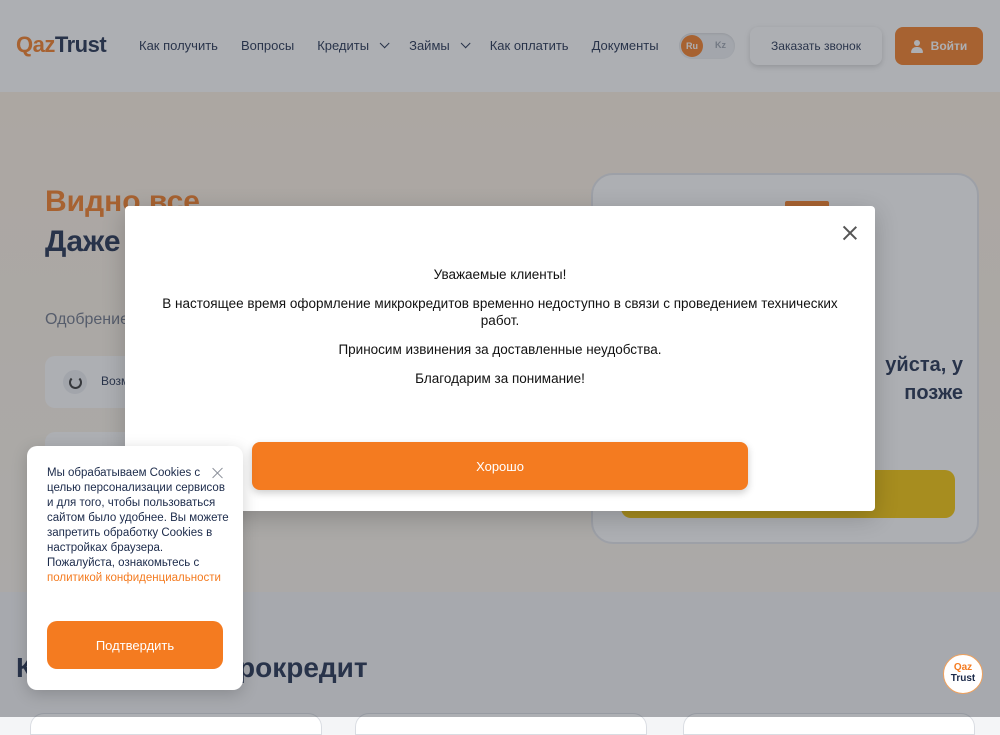  What do you see at coordinates (135, 645) in the screenshot?
I see `confirm-cookies-button: Подтвердить` at bounding box center [135, 645].